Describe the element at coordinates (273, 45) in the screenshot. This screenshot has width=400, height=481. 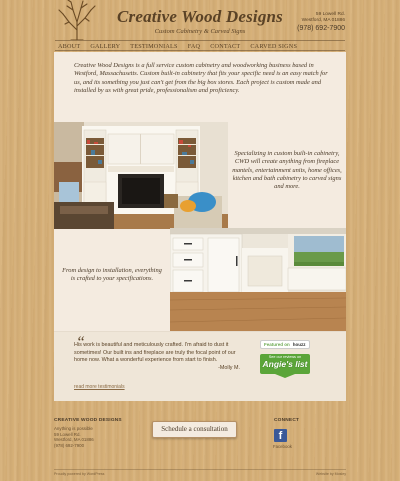
I see `nav-carved-signs: CARVED SIGNS` at that location.